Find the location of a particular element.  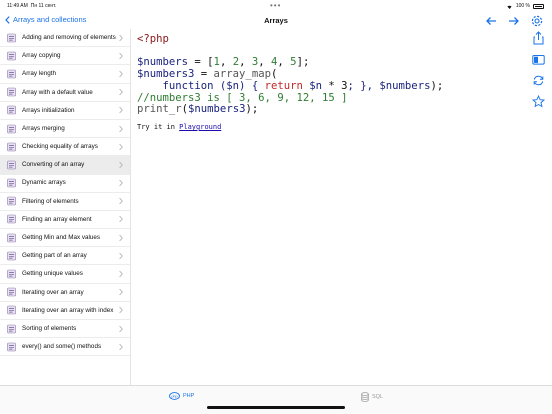

list-item-label: every() and some() methods is located at coordinates (62, 347).